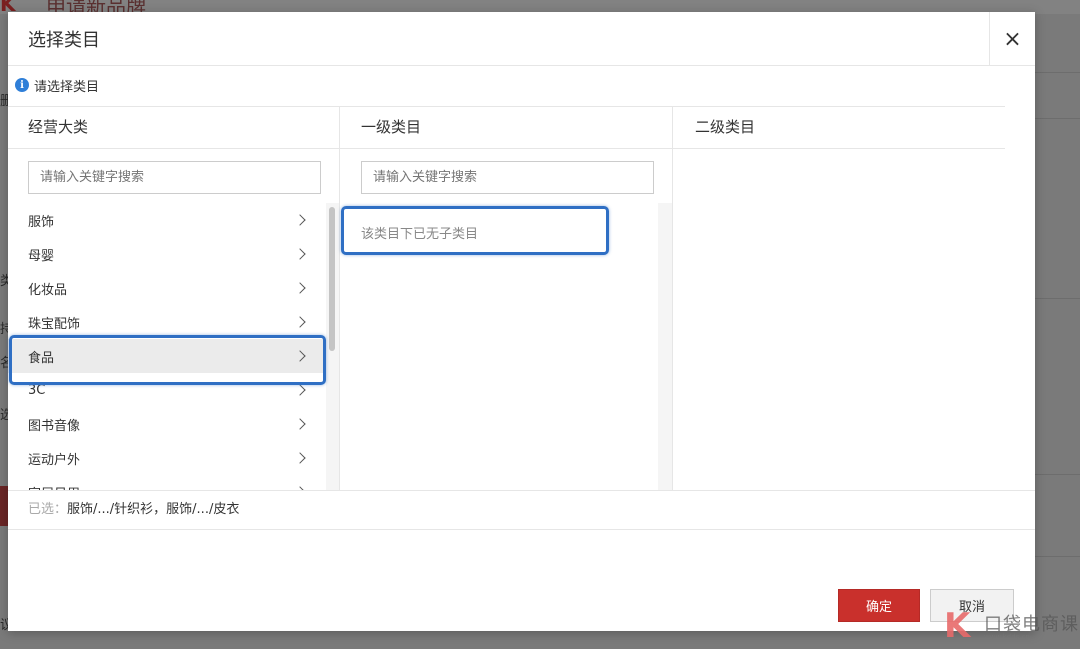 Image resolution: width=1080 pixels, height=649 pixels. Describe the element at coordinates (167, 390) in the screenshot. I see `list-item: 3C` at that location.